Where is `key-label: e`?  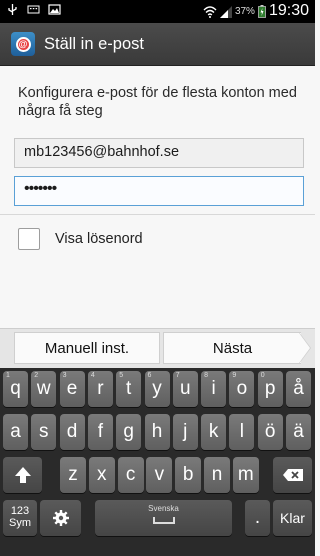
key-label: e is located at coordinates (72, 388).